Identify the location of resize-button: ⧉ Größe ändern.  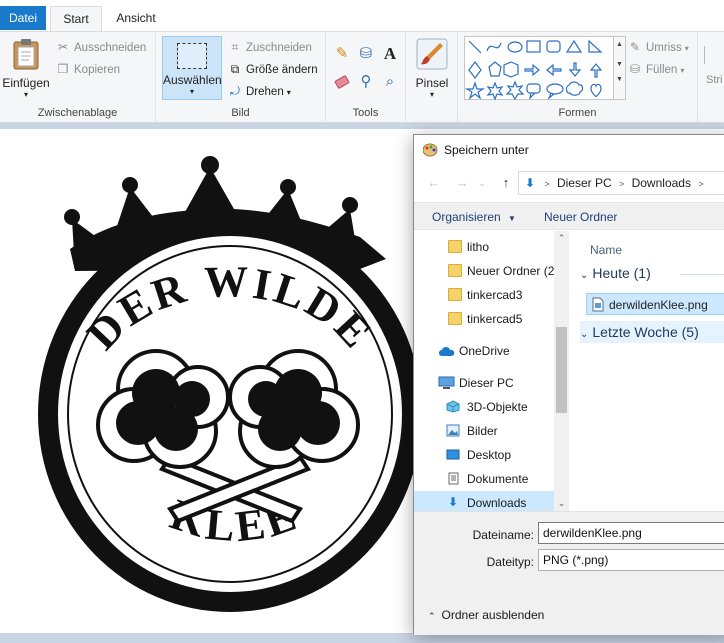
(273, 69).